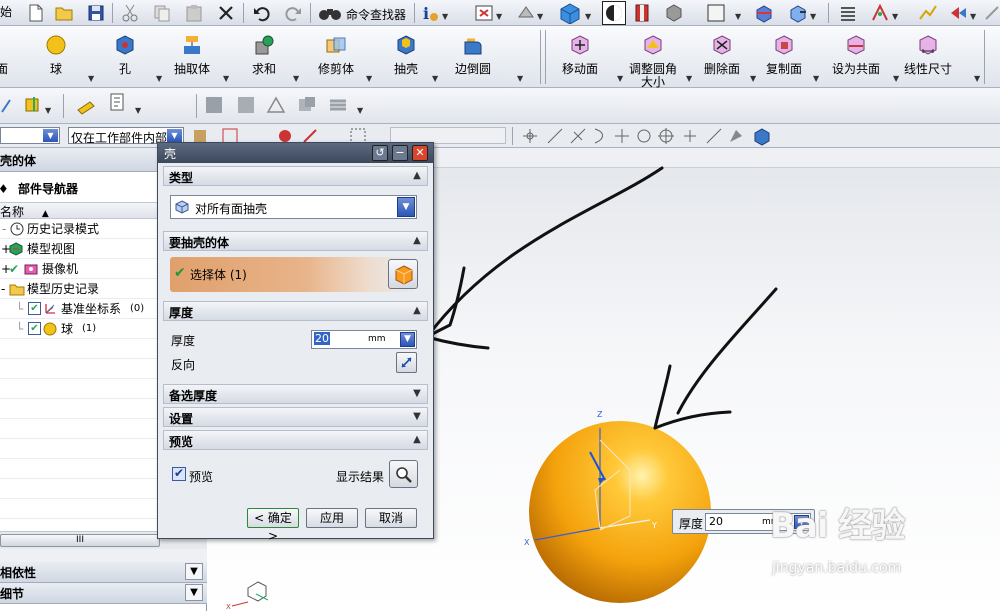  I want to click on scroll-thumb: III, so click(80, 540).